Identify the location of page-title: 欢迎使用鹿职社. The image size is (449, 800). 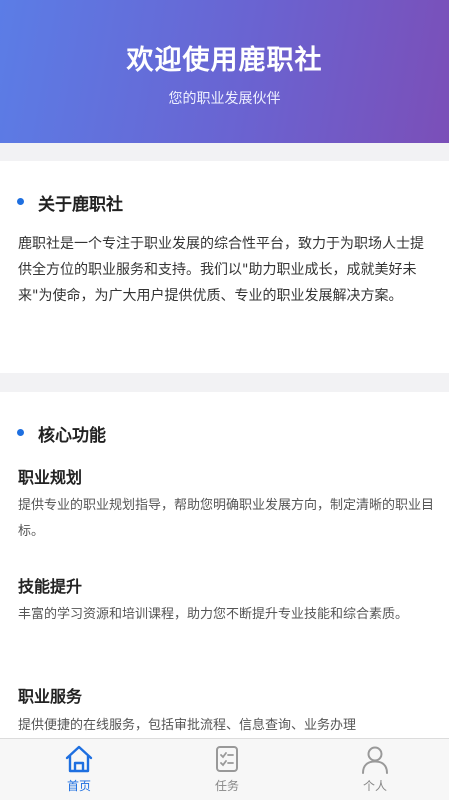
(224, 60).